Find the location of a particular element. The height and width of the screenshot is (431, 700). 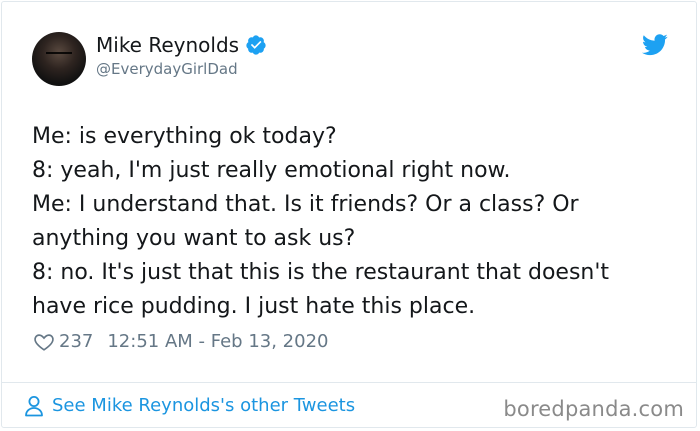

tweet-line: anything you want to ask us? is located at coordinates (194, 238).